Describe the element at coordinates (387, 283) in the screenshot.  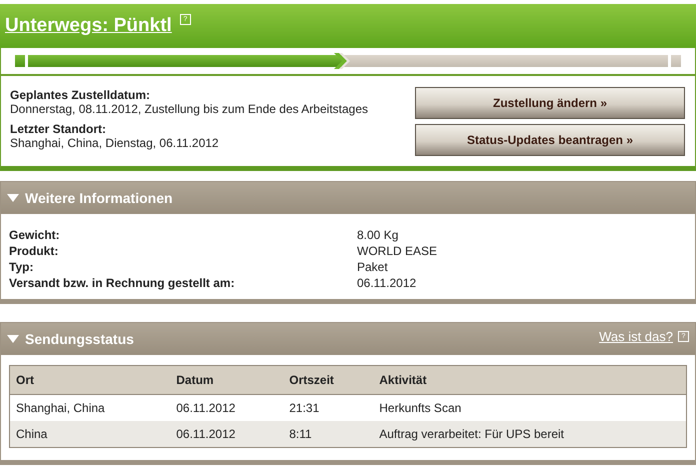
I see `detail-value: 06.11.2012` at that location.